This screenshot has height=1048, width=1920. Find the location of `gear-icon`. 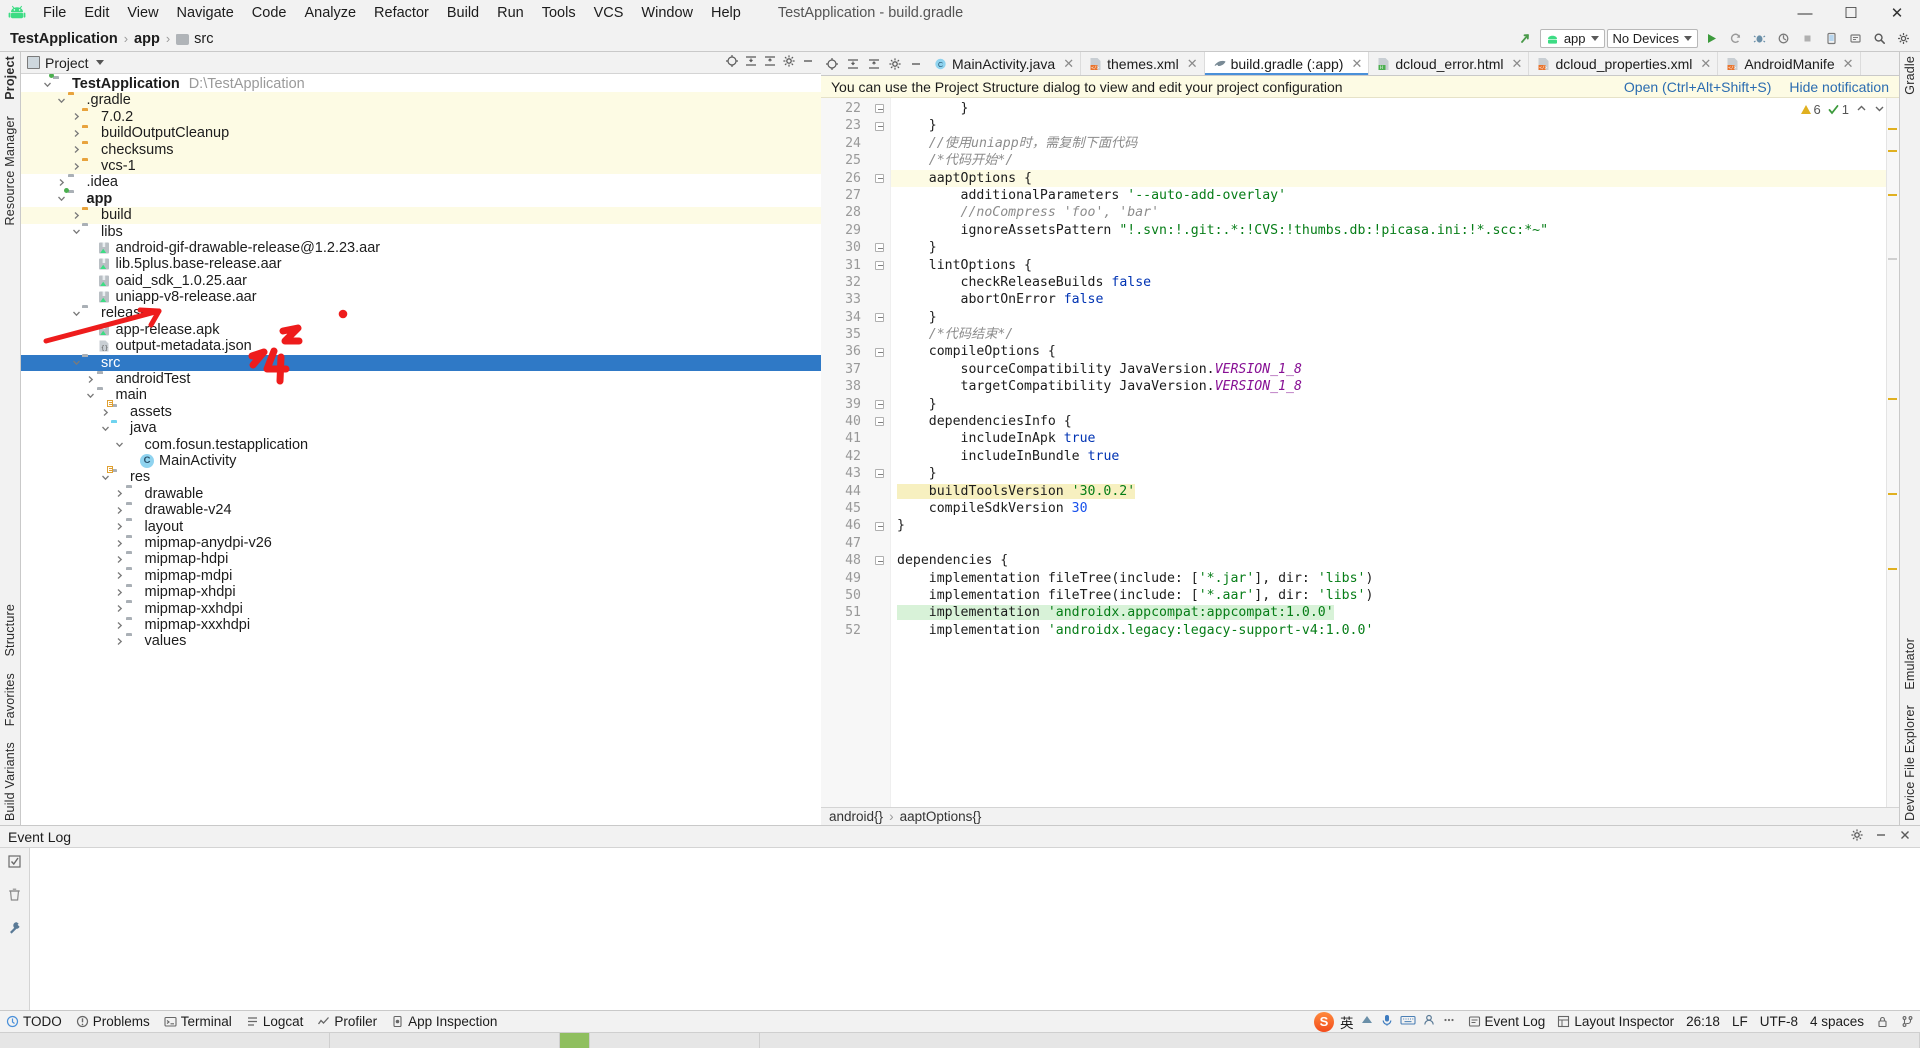

gear-icon is located at coordinates (1857, 837).